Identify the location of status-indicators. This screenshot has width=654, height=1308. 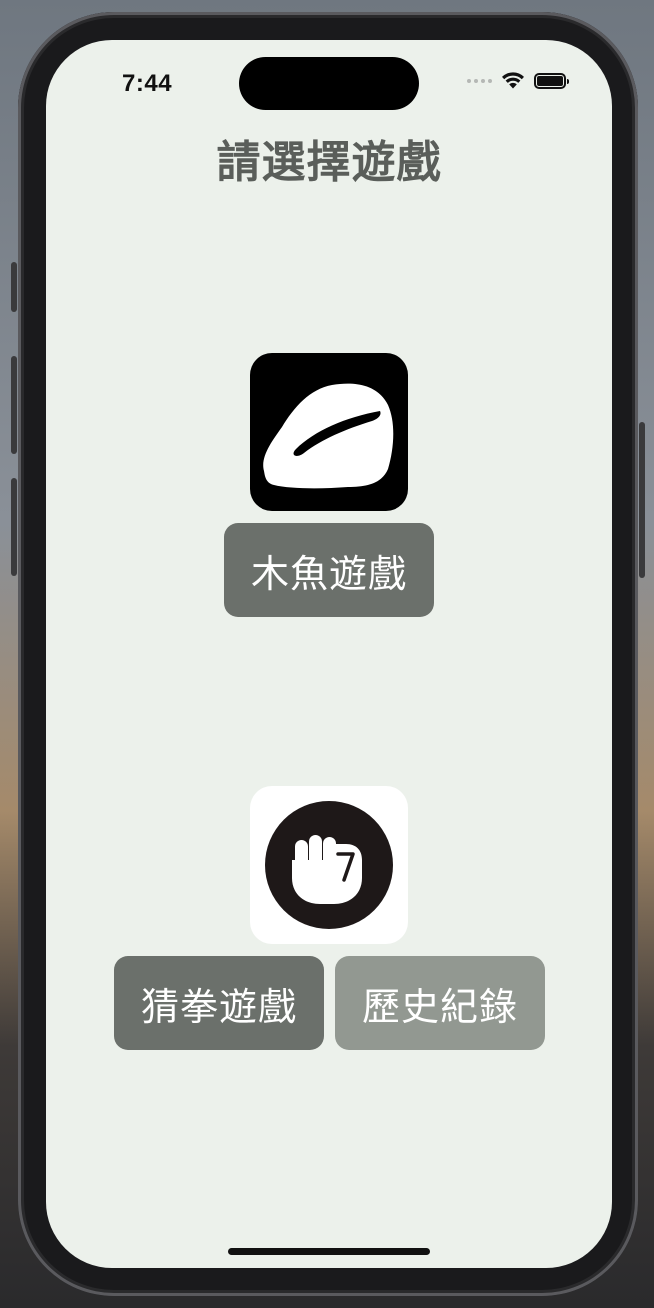
(518, 80).